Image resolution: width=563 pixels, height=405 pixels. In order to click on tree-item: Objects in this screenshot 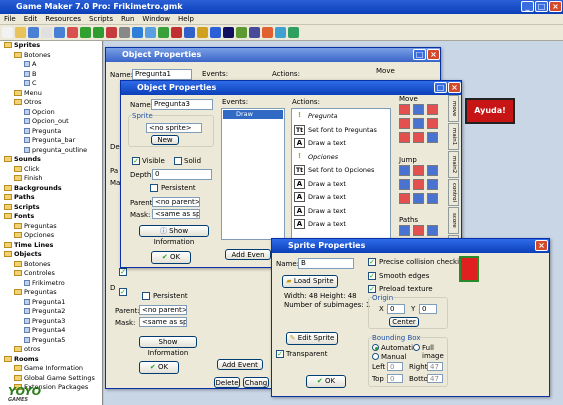, I will do `click(51, 255)`.